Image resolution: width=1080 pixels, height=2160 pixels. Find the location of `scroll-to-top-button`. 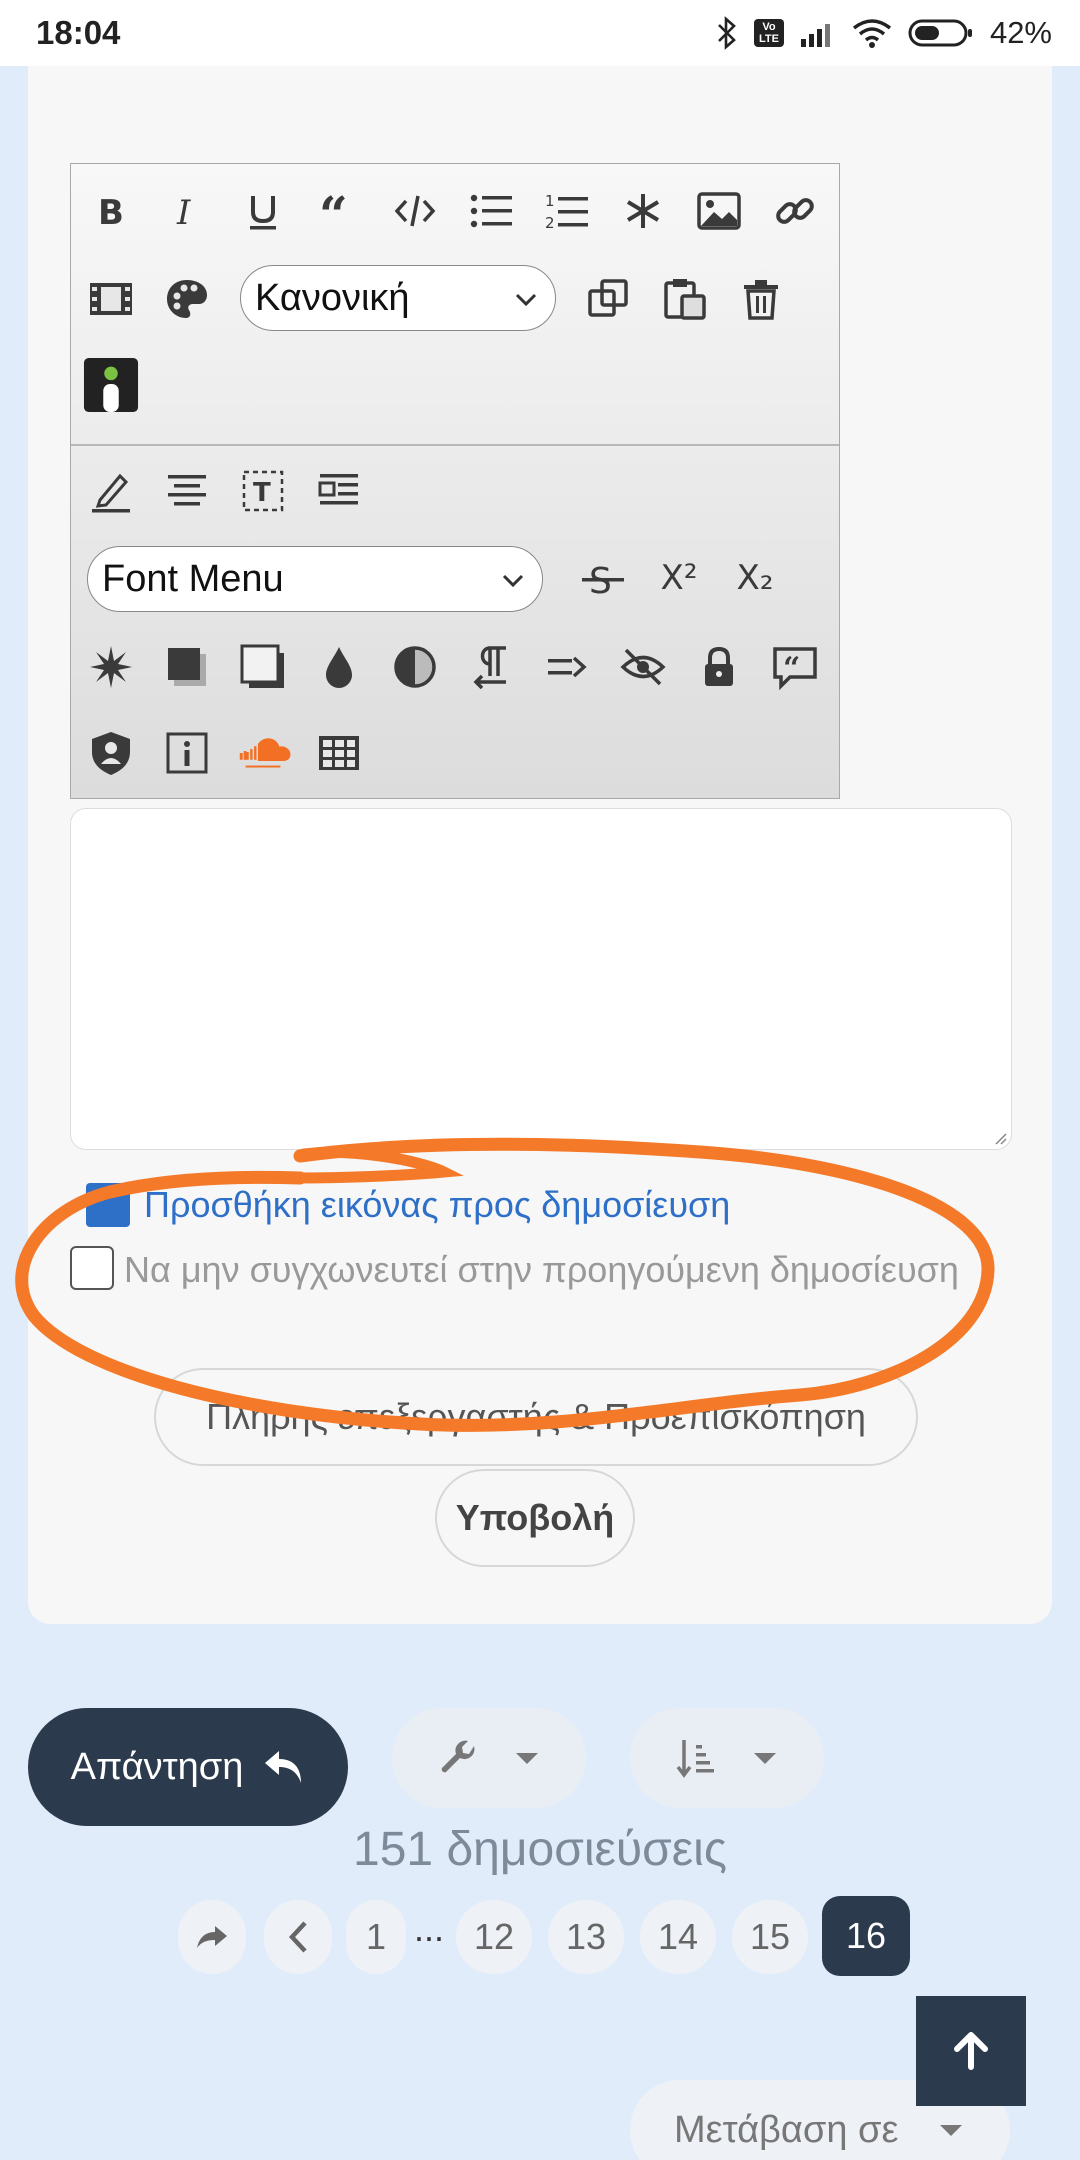

scroll-to-top-button is located at coordinates (971, 2051).